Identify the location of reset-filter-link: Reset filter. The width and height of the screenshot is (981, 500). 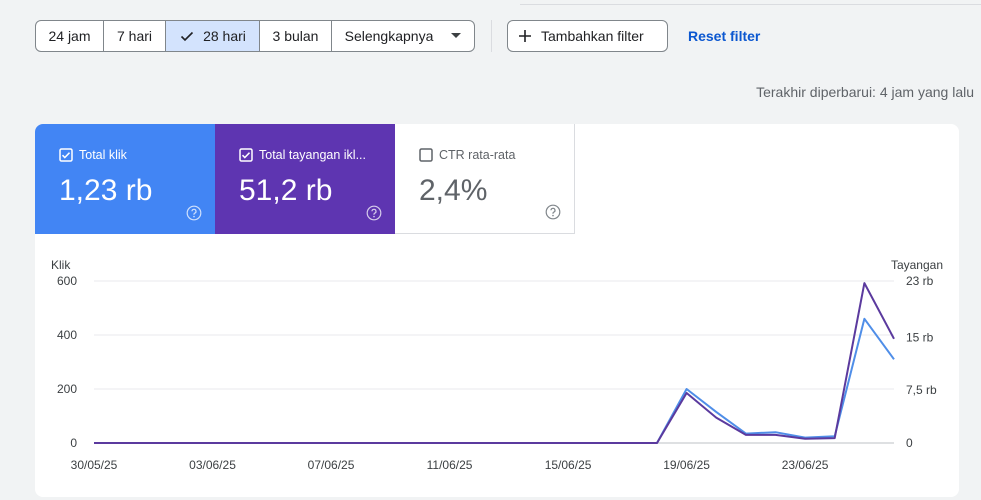
(724, 36).